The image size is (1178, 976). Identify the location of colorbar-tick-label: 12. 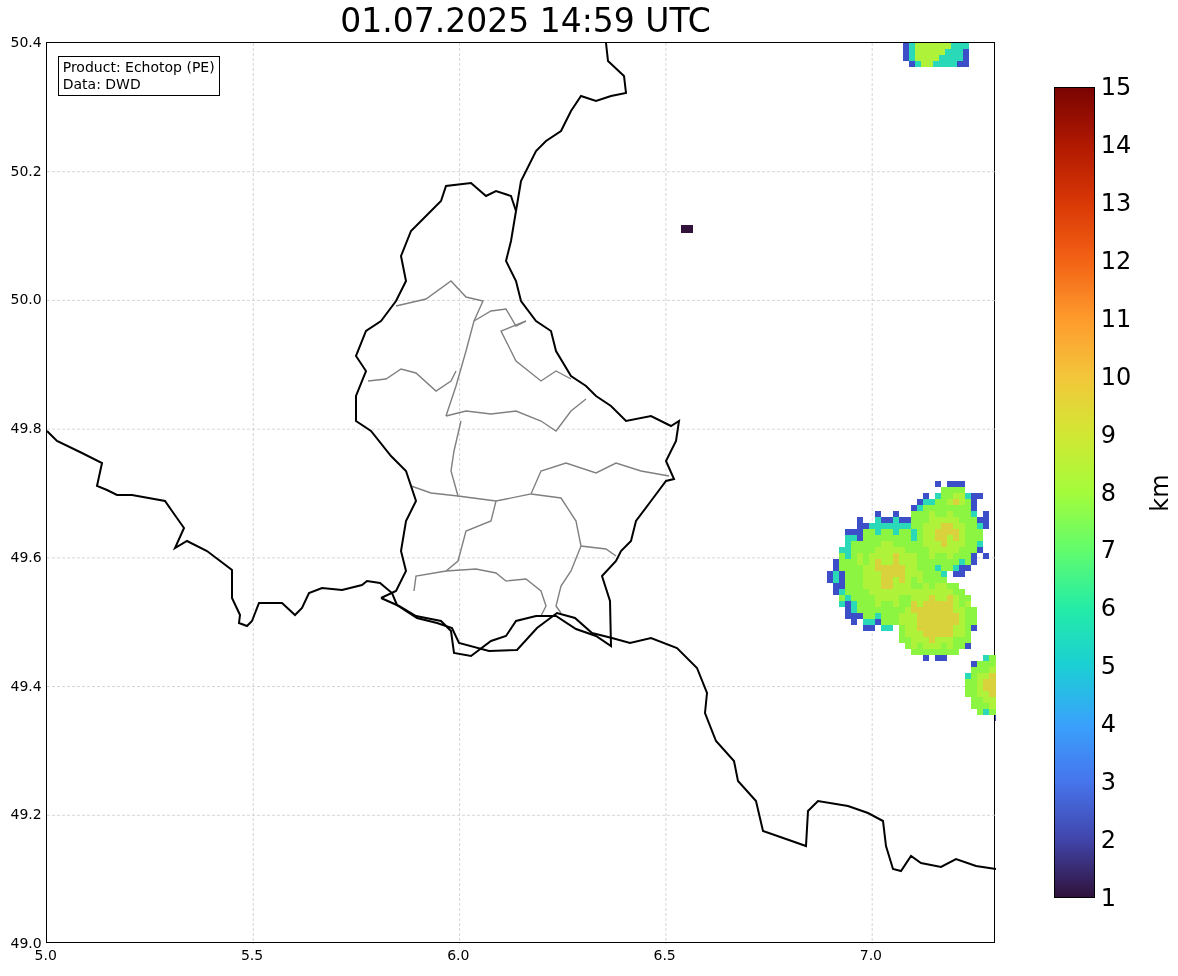
(1116, 260).